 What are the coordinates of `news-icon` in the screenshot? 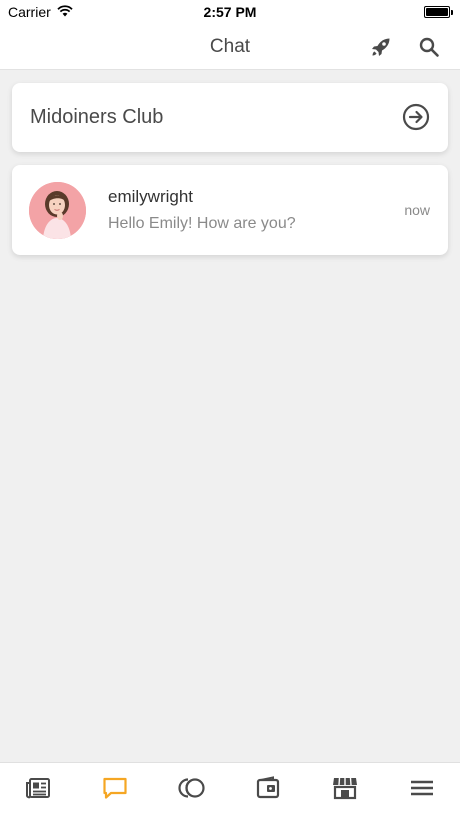 It's located at (38, 790).